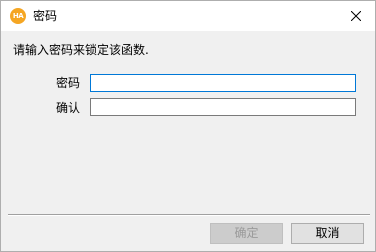  I want to click on cancel-button: 取消, so click(327, 233).